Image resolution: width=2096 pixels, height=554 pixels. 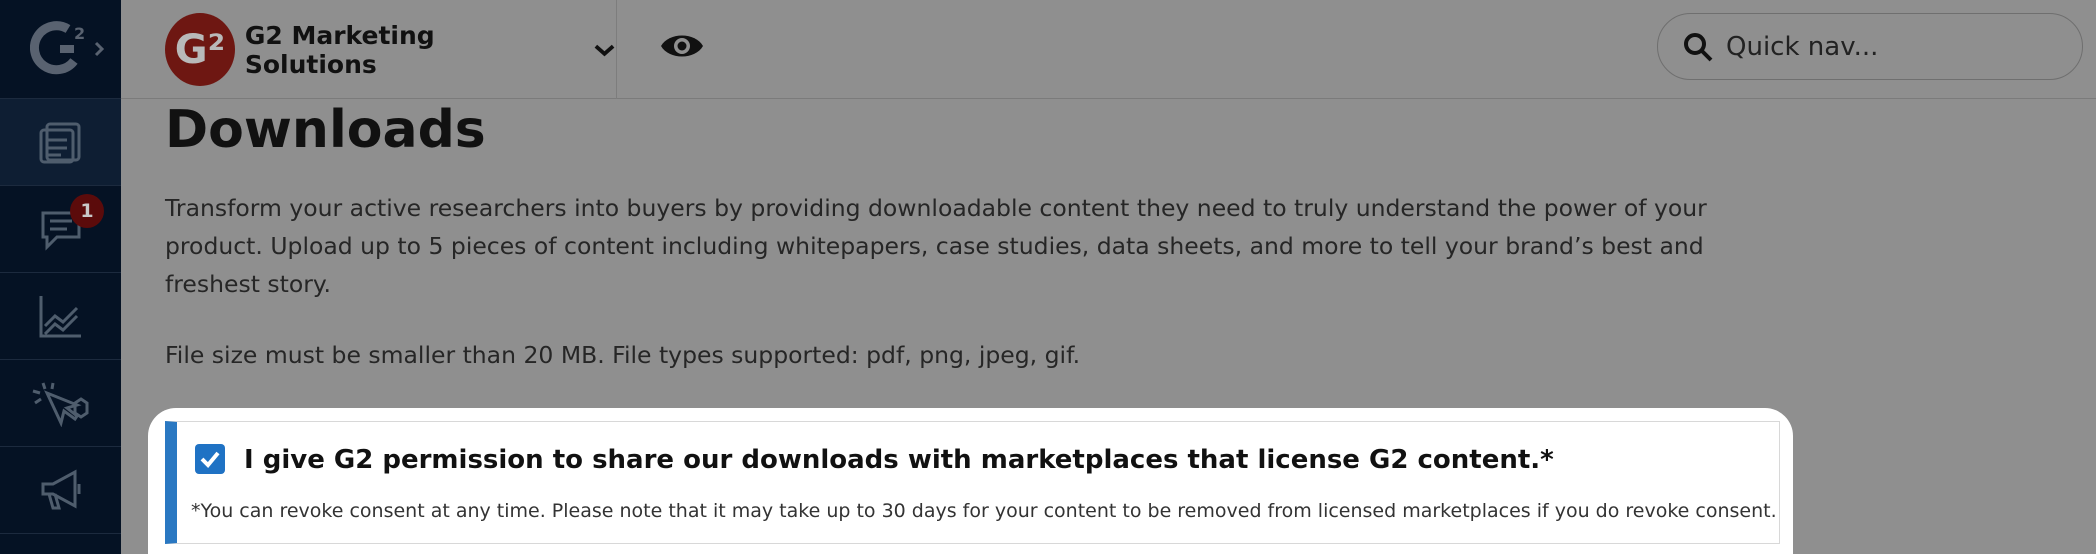 I want to click on line-chart-icon, so click(x=60, y=317).